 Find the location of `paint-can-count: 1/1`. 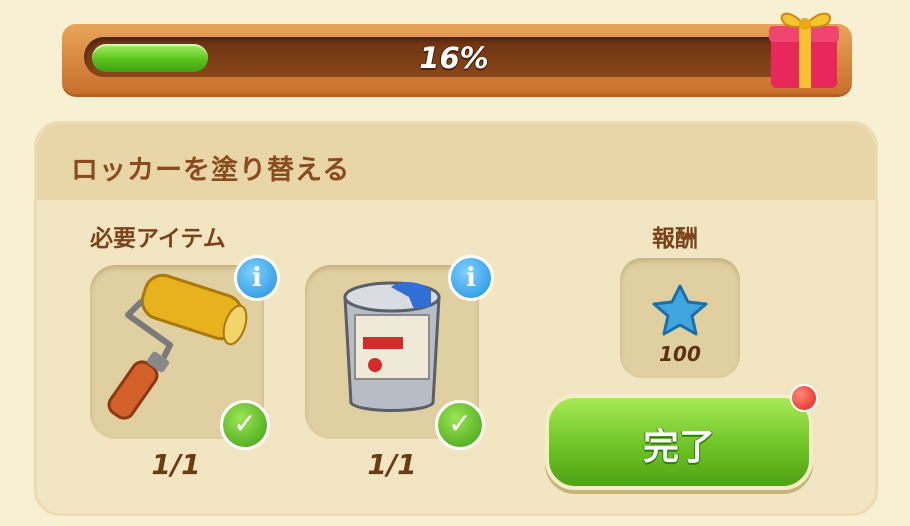

paint-can-count: 1/1 is located at coordinates (392, 464).